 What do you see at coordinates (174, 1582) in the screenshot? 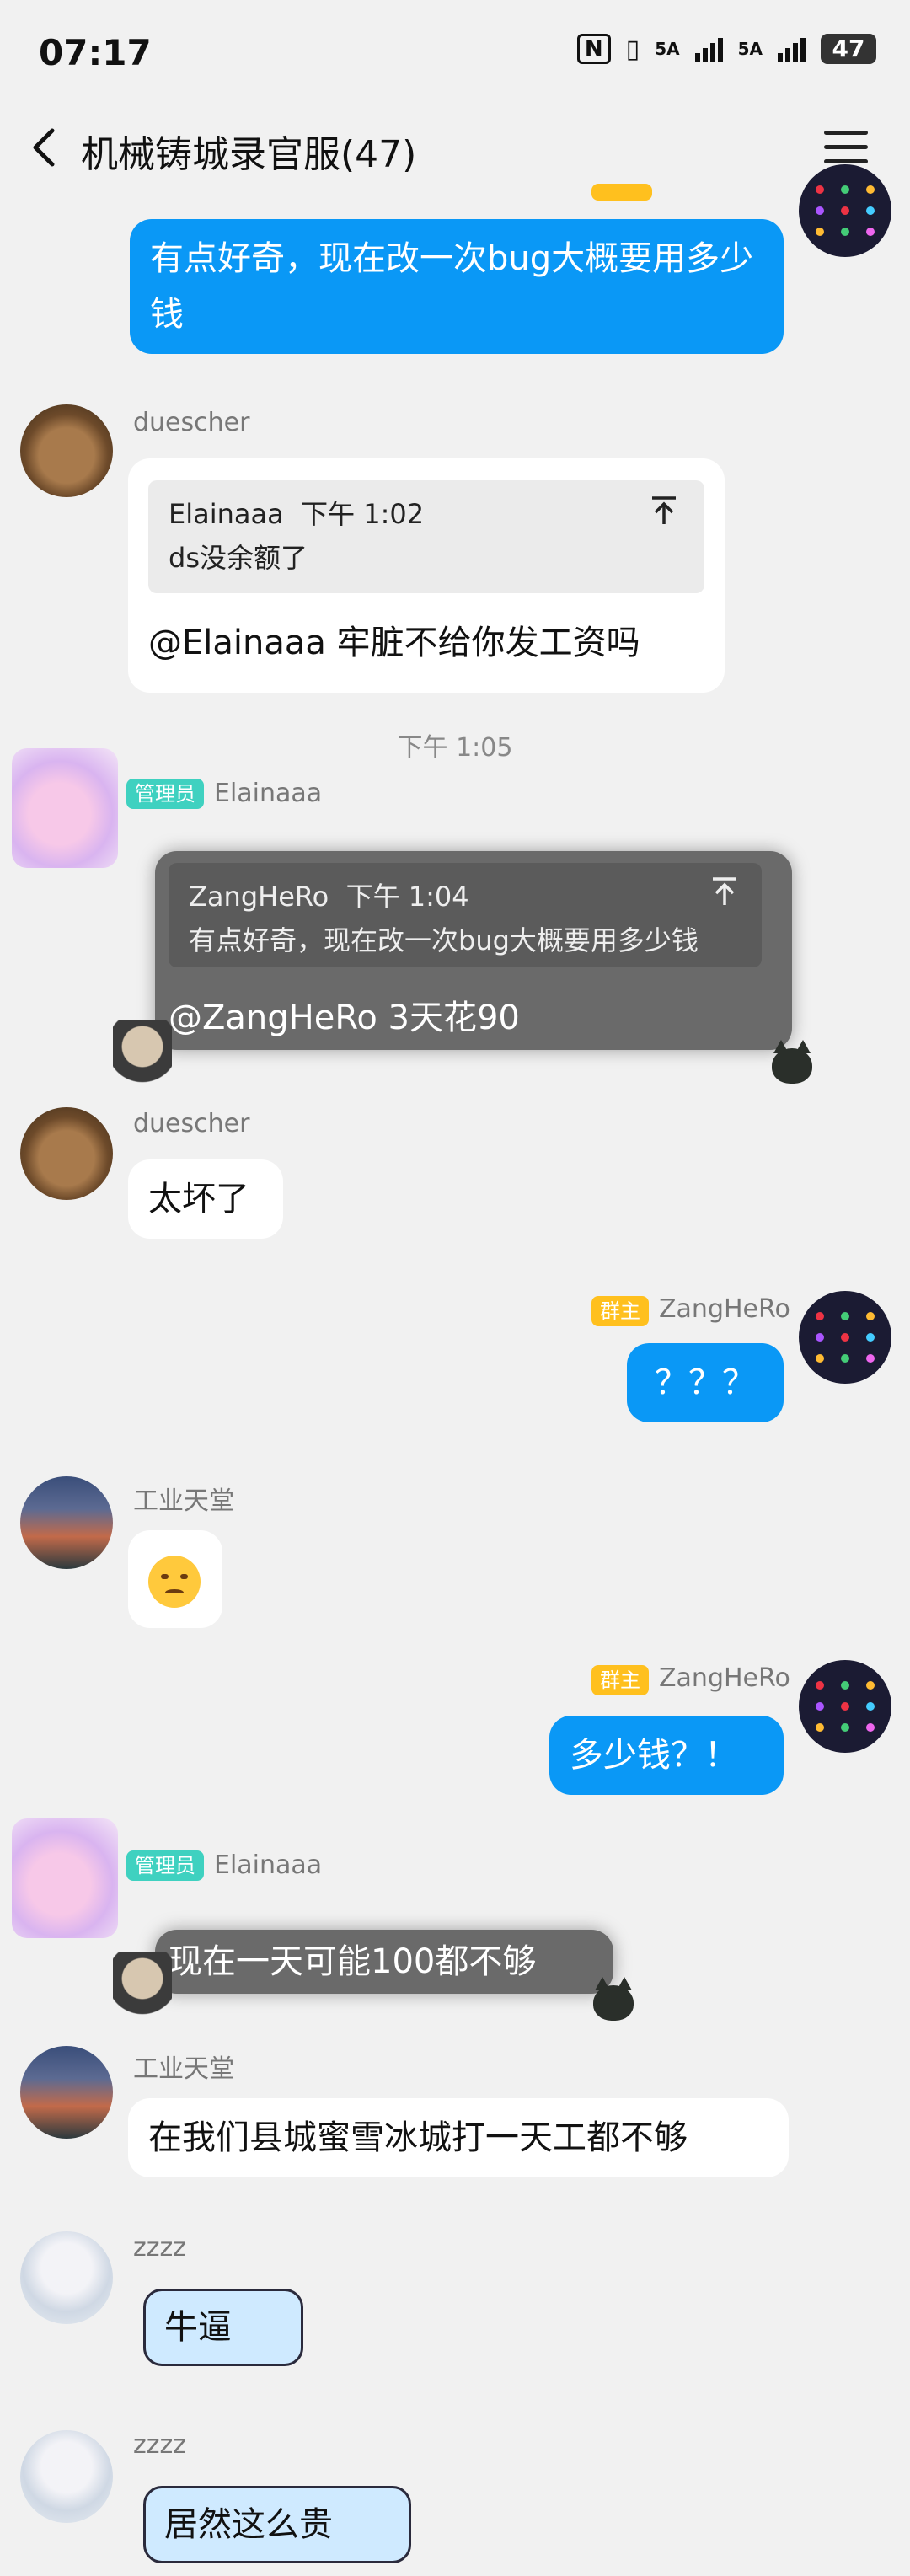
I see `frown-emoji-icon` at bounding box center [174, 1582].